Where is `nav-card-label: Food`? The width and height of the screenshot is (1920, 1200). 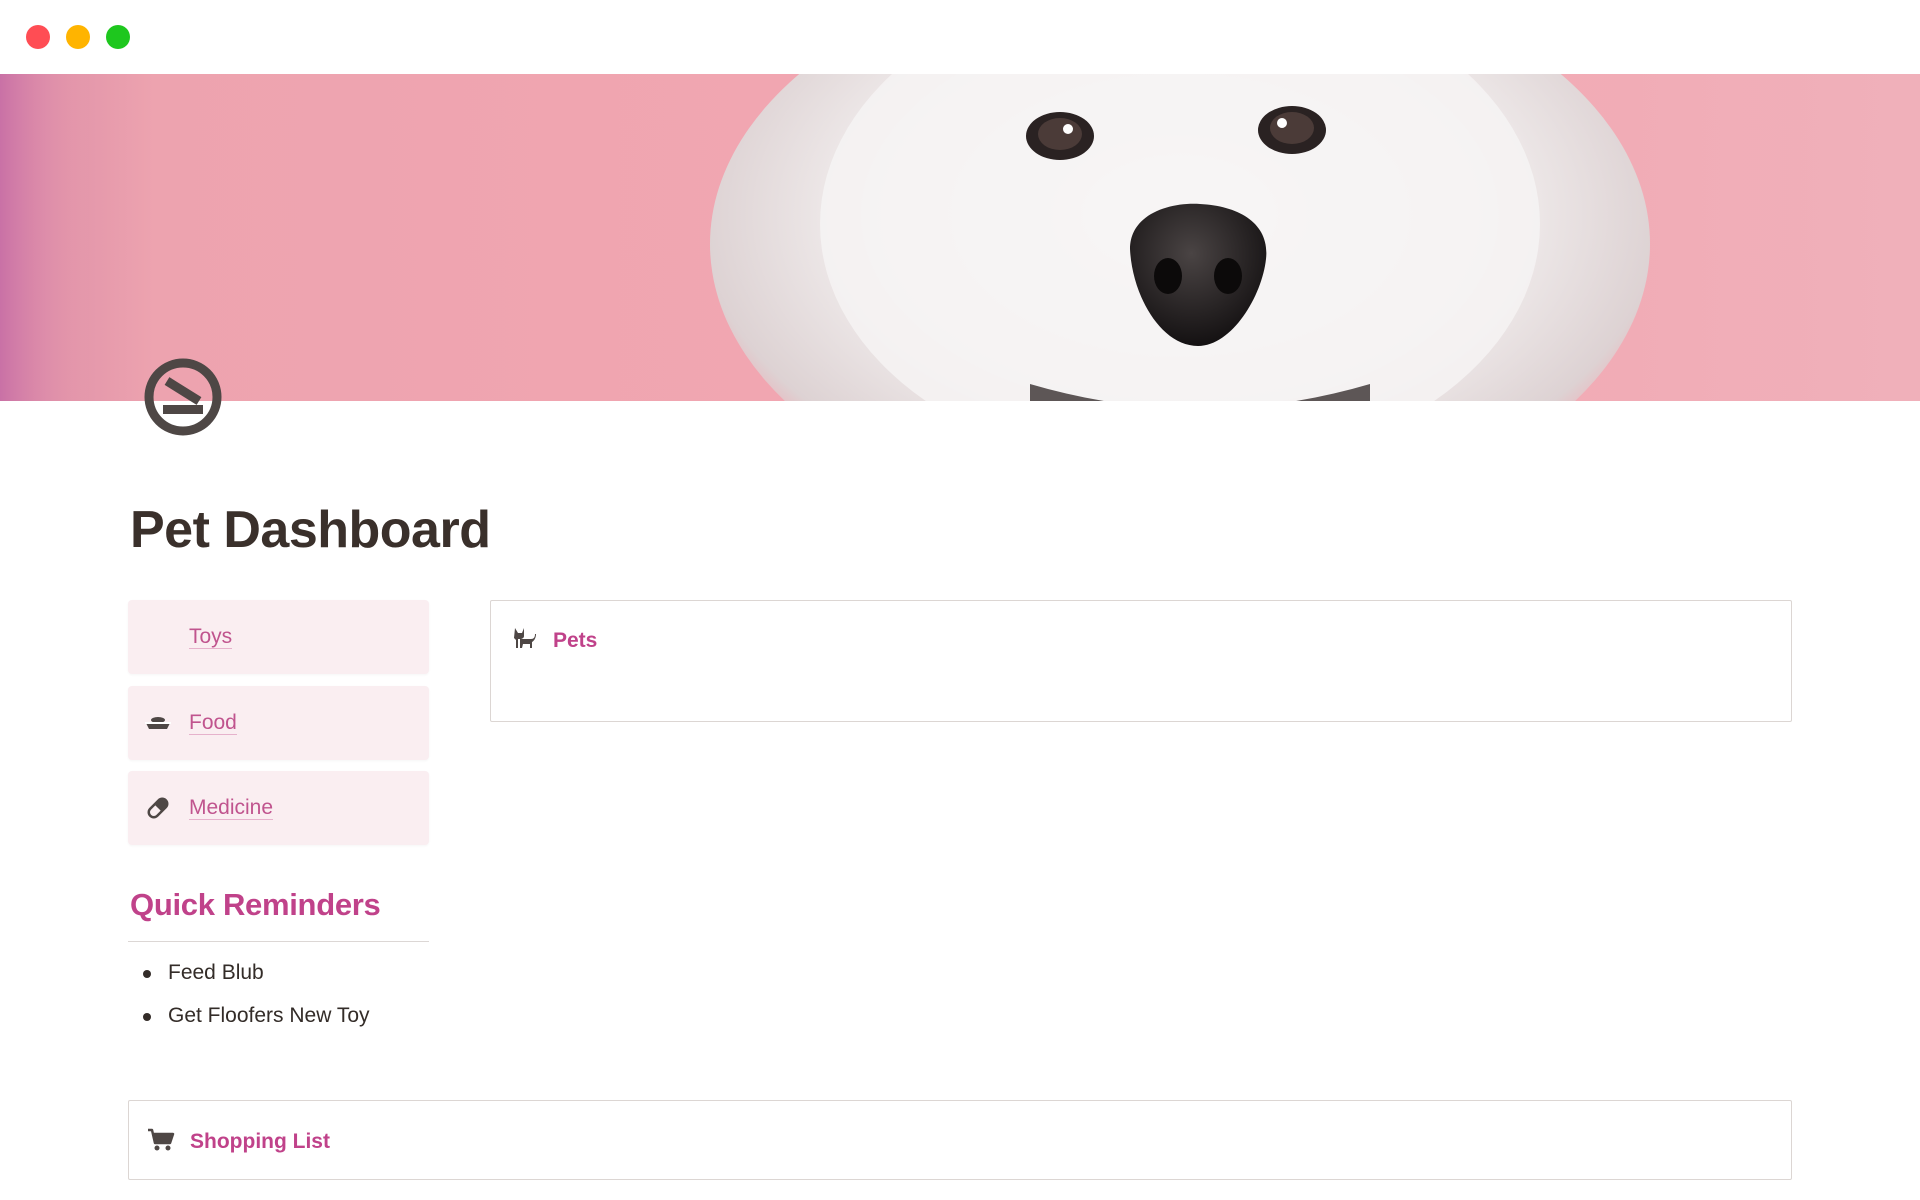 nav-card-label: Food is located at coordinates (213, 723).